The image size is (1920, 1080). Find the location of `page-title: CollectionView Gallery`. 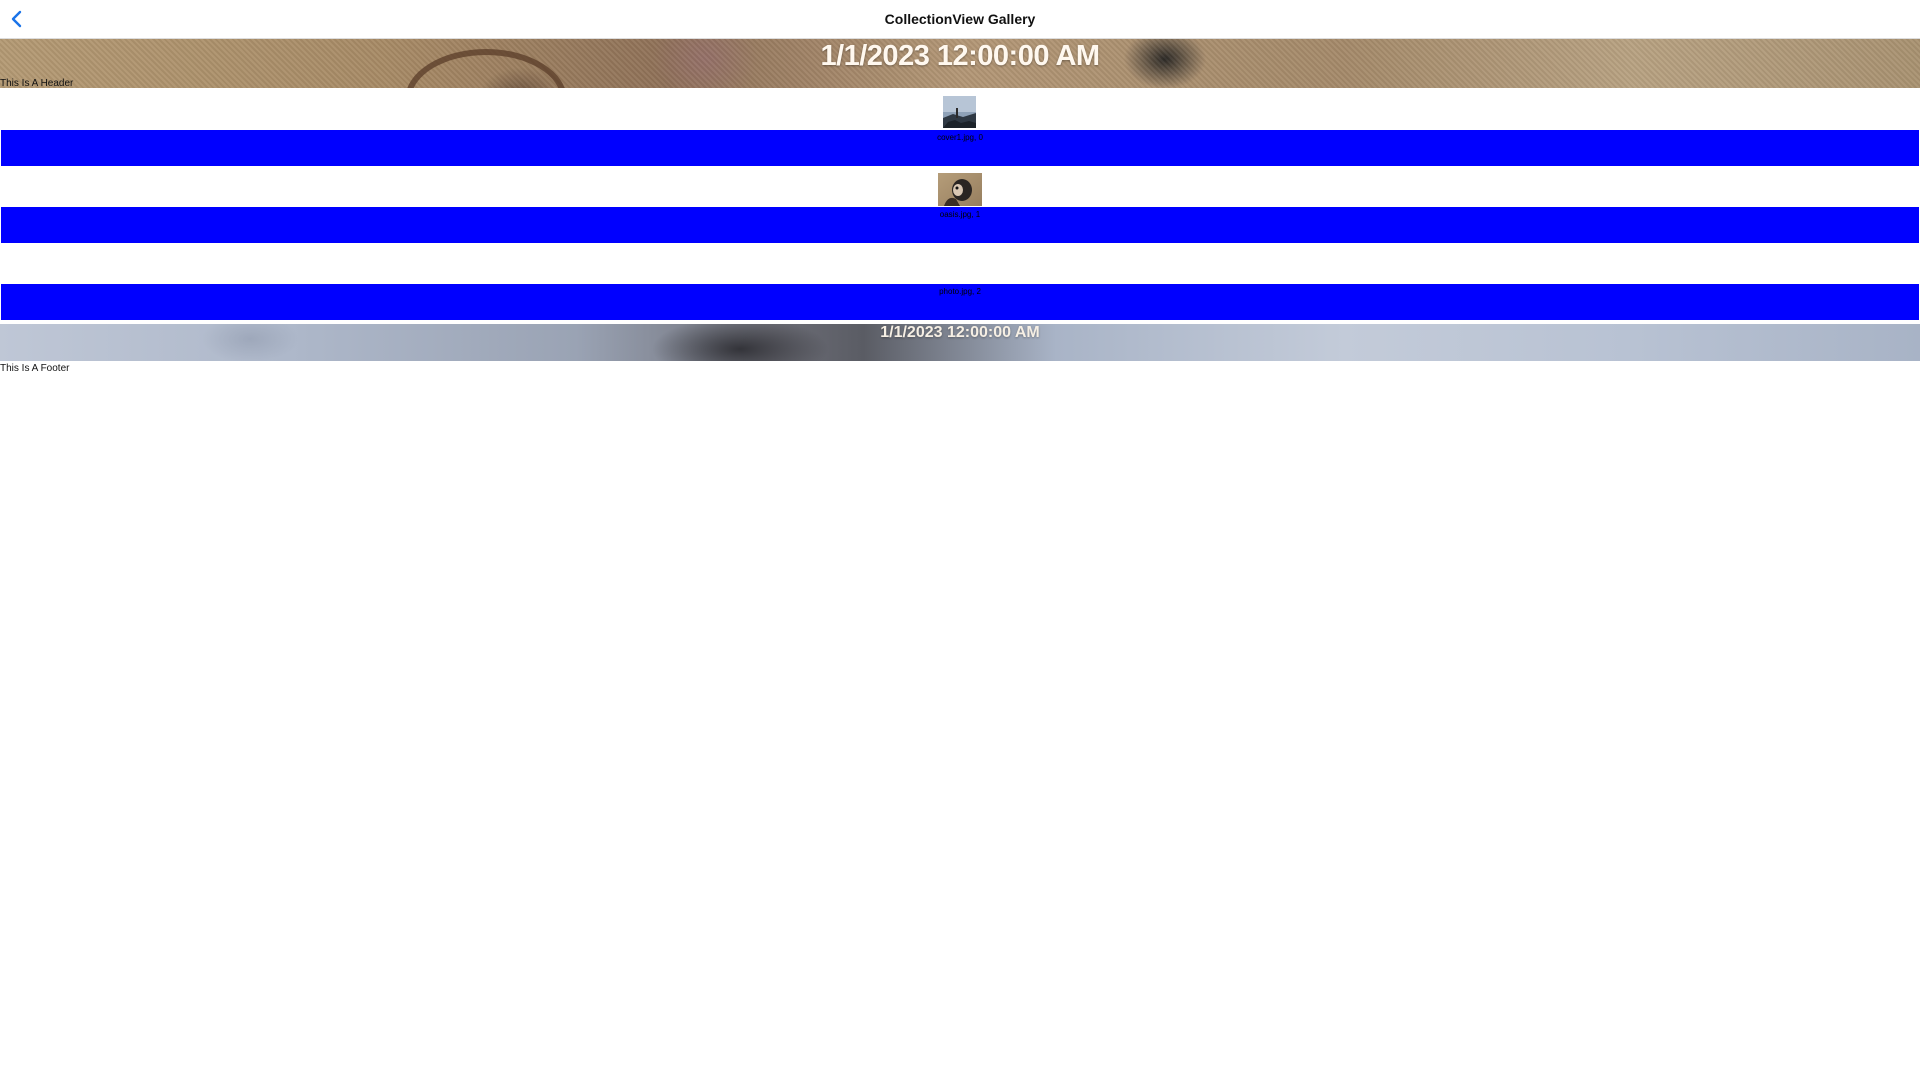

page-title: CollectionView Gallery is located at coordinates (960, 19).